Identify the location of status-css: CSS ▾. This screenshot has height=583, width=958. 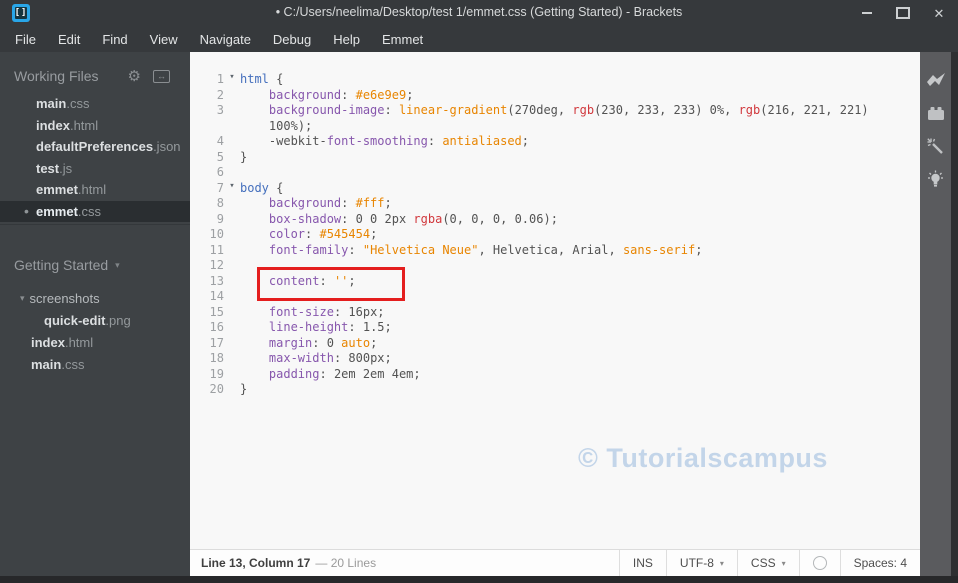
(767, 563).